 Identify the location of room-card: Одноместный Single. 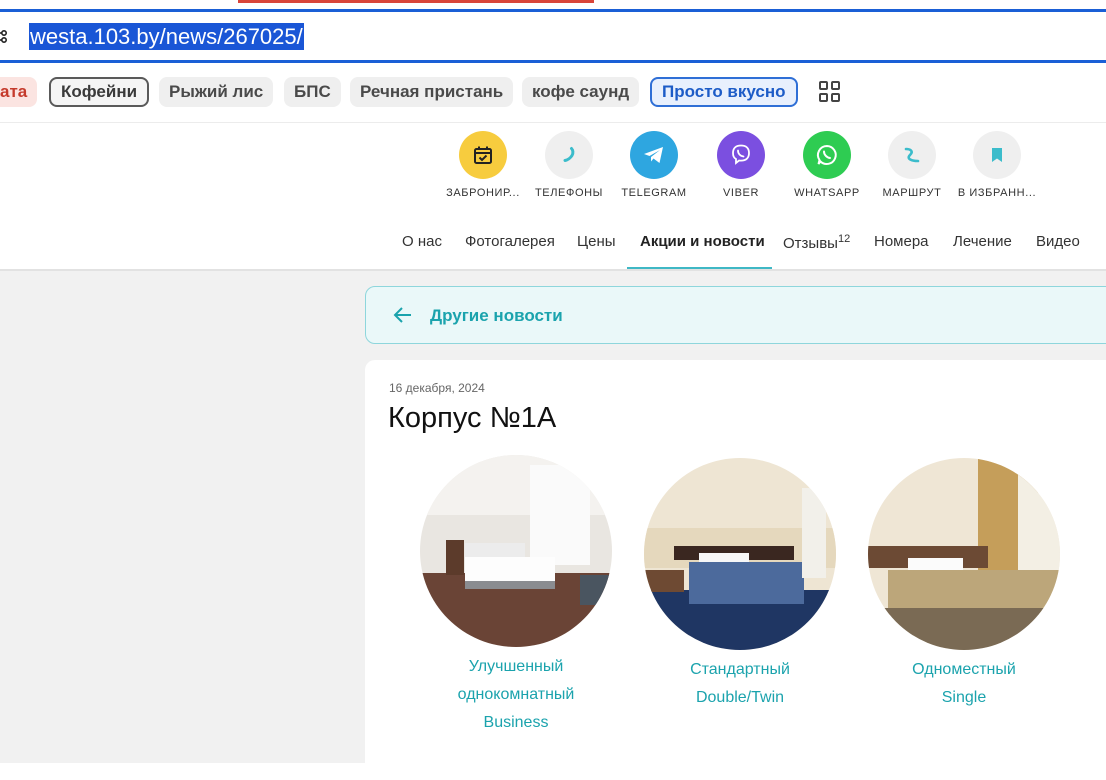
(964, 585).